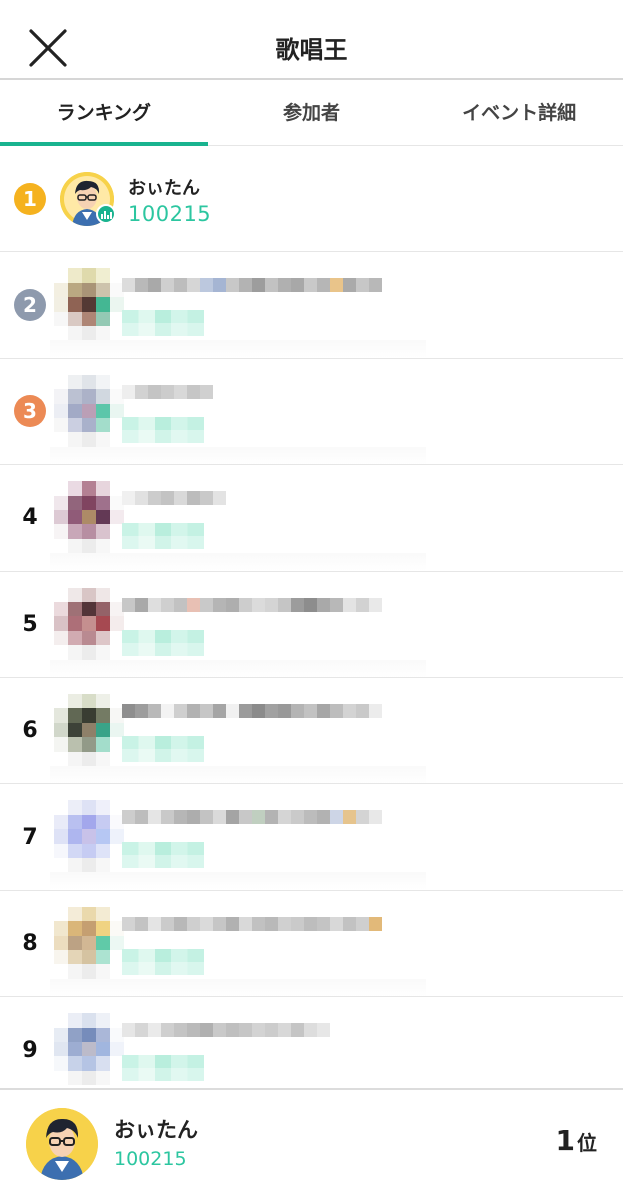  What do you see at coordinates (30, 518) in the screenshot?
I see `rank-number: 4` at bounding box center [30, 518].